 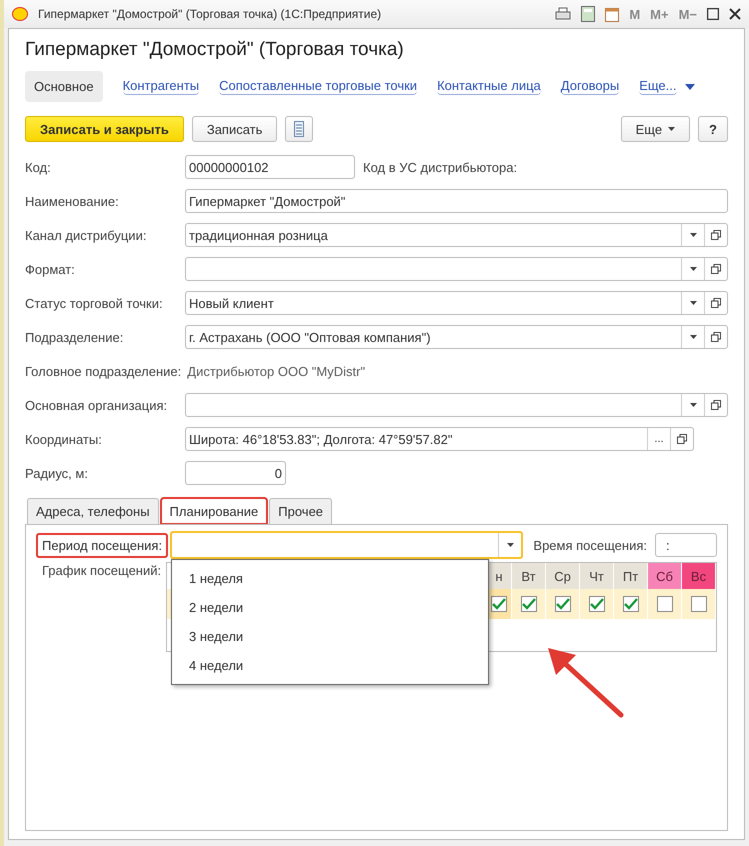 I want to click on window-title: Гипермаркет "Домострой" (Торговая точка) (1С:Предприятие), so click(x=210, y=14).